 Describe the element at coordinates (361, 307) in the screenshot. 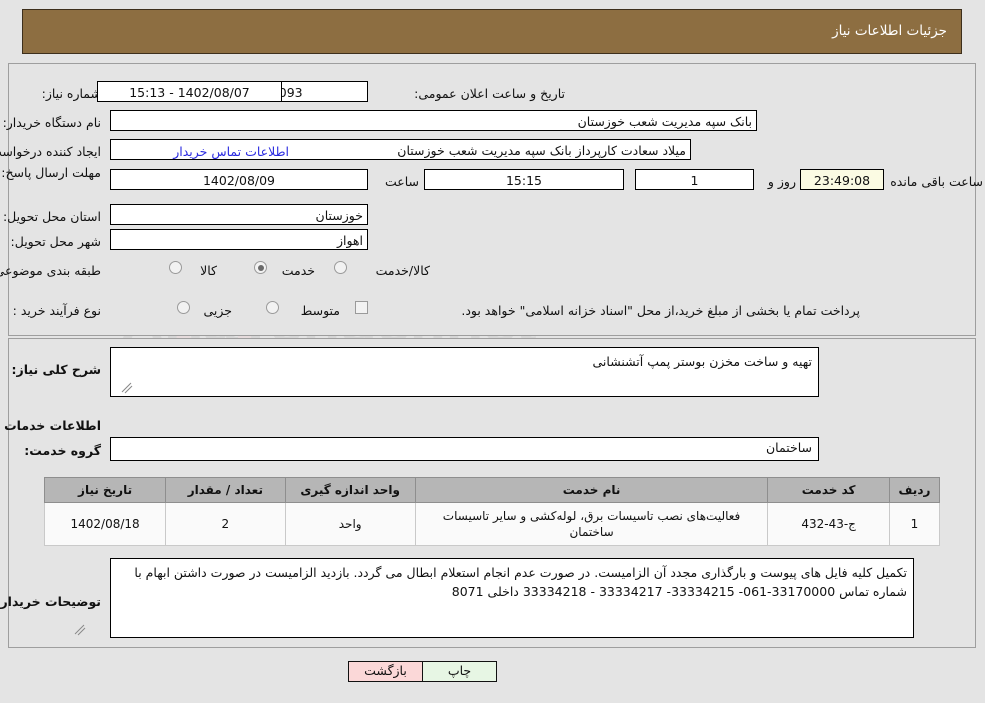

I see `treasury-bond-checkbox` at that location.